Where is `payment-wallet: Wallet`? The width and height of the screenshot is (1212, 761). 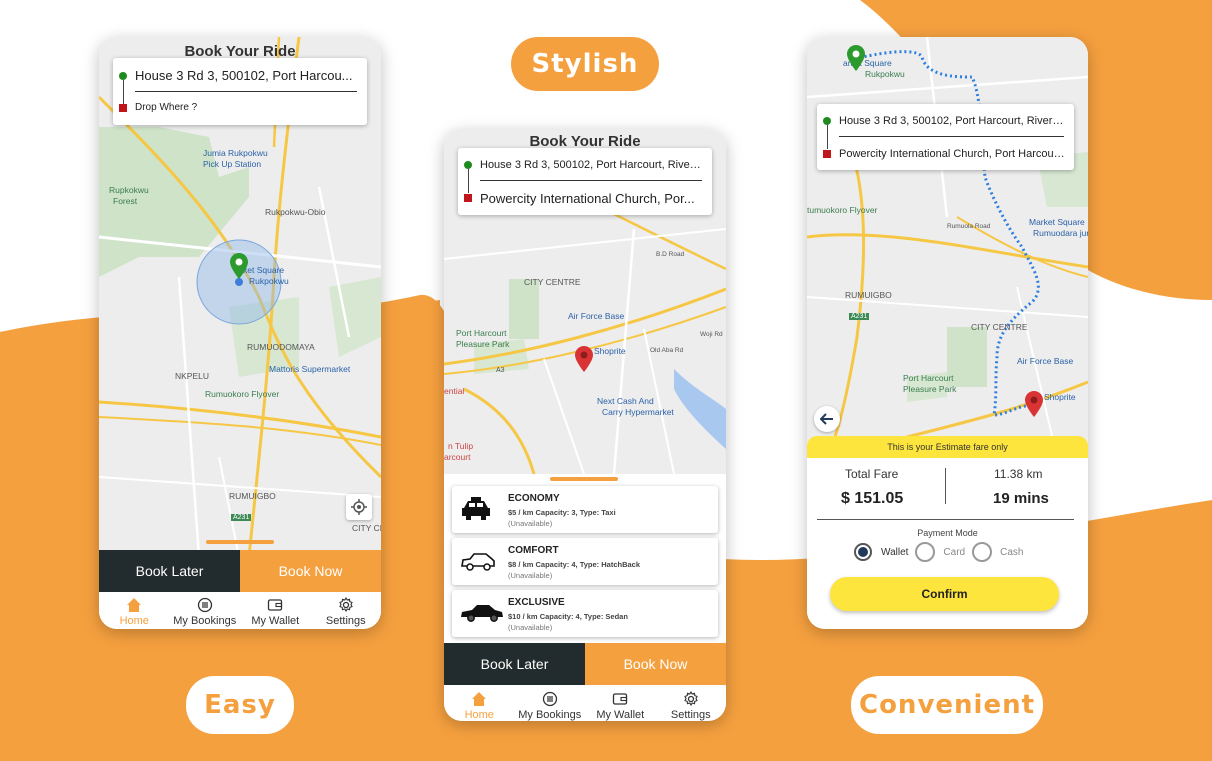
payment-wallet: Wallet is located at coordinates (881, 552).